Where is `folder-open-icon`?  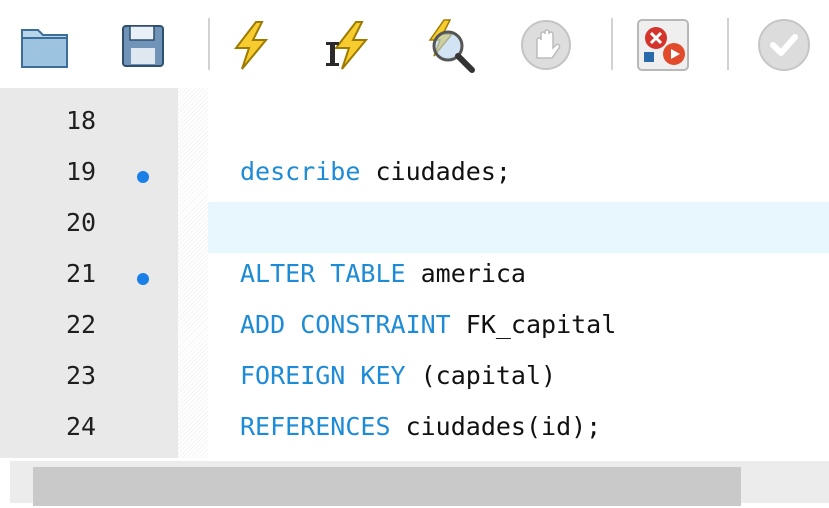 folder-open-icon is located at coordinates (44, 48).